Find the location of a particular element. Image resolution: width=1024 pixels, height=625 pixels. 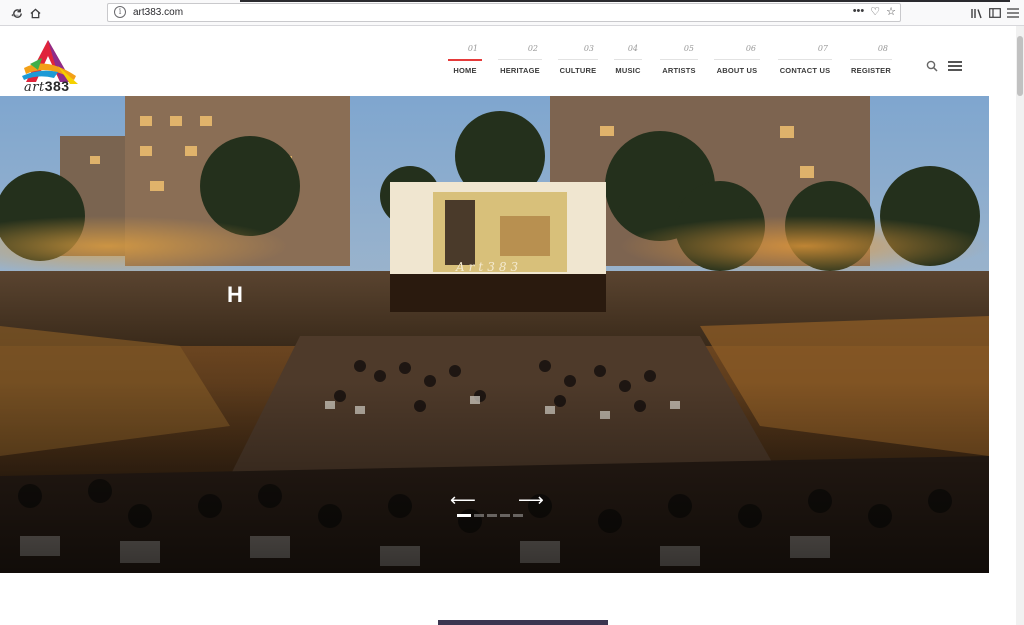

nav-about-us: 06 ABOUT US is located at coordinates (737, 61).